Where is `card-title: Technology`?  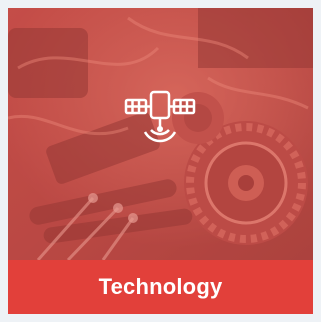 card-title: Technology is located at coordinates (160, 286).